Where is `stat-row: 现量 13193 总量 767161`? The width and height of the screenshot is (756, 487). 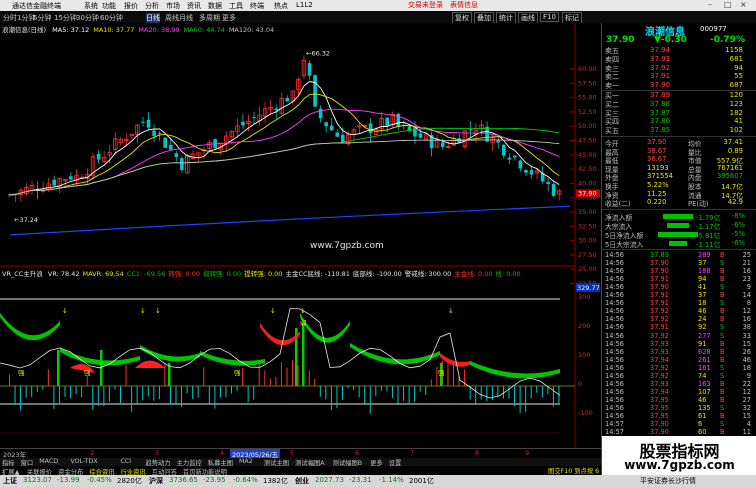
stat-row: 现量 13193 总量 767161 is located at coordinates (679, 168).